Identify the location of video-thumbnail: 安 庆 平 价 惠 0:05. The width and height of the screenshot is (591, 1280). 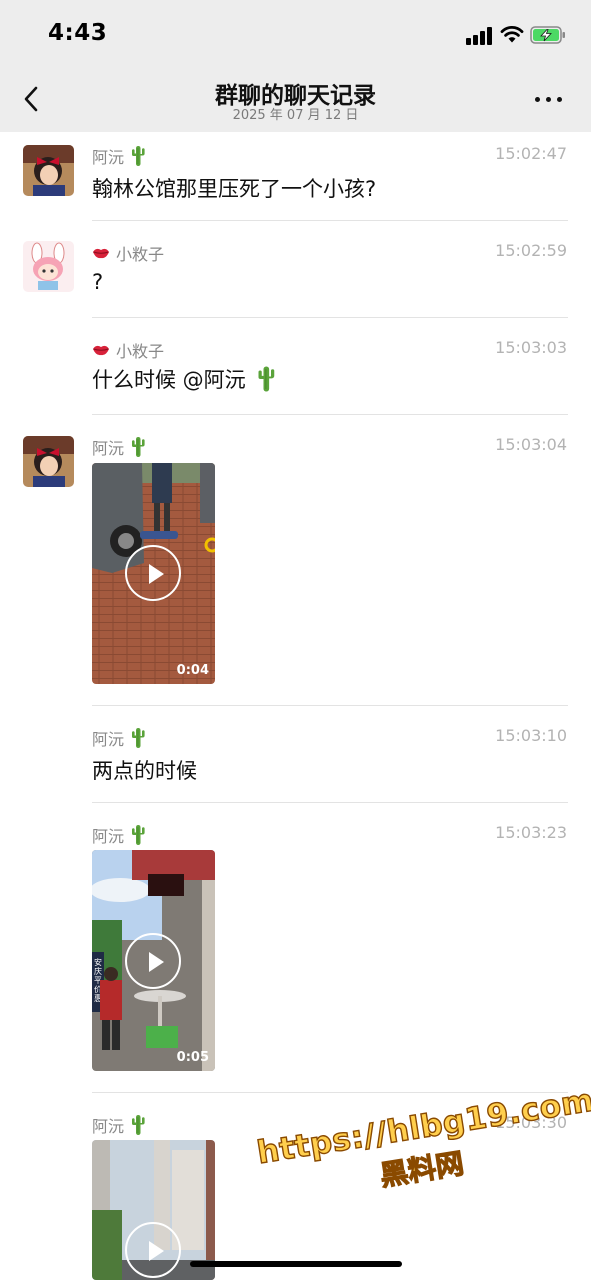
(153, 960).